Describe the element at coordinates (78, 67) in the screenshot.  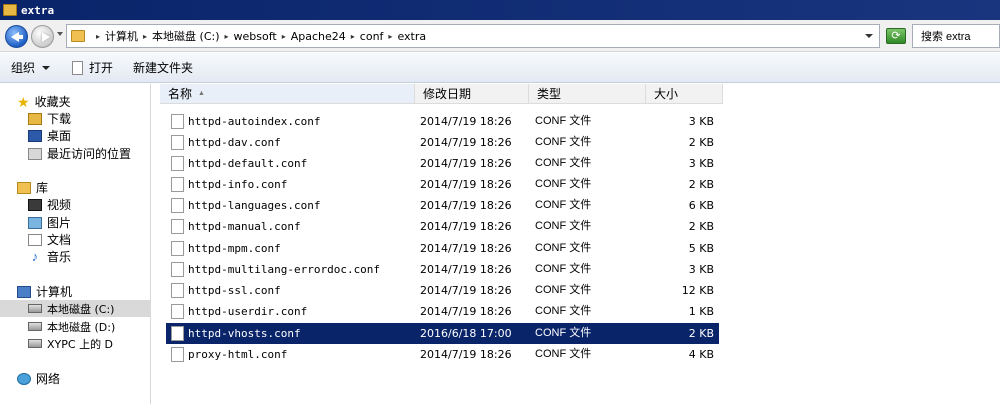
I see `document-icon` at that location.